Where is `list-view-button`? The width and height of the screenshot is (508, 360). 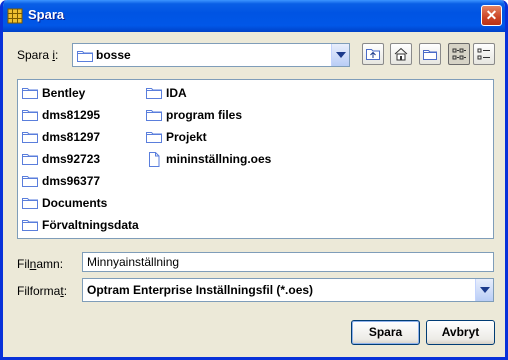
list-view-button is located at coordinates (459, 54).